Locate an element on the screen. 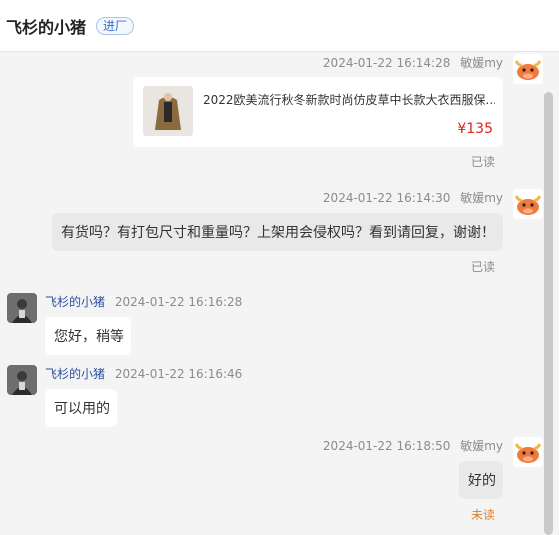 The height and width of the screenshot is (535, 559). message-meta: 2024-01-22 16:14:30 敏媛my is located at coordinates (413, 197).